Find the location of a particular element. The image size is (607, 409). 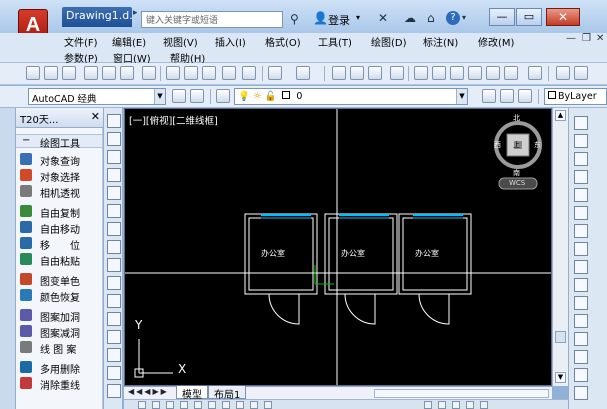

user-icon: 👤 is located at coordinates (320, 18).